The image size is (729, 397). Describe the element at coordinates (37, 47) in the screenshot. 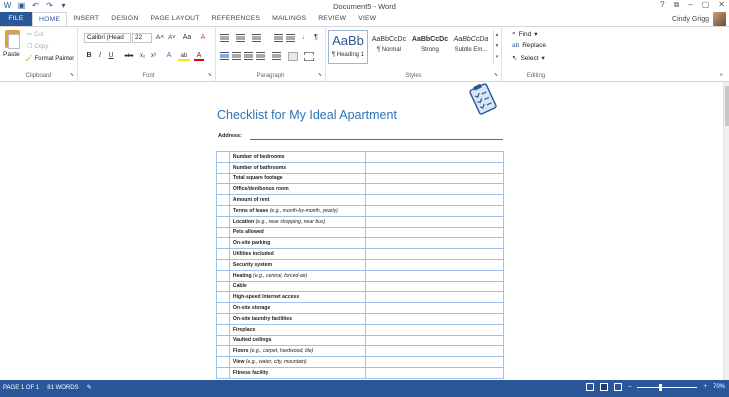

I see `copy-button: ❐ Copy` at that location.